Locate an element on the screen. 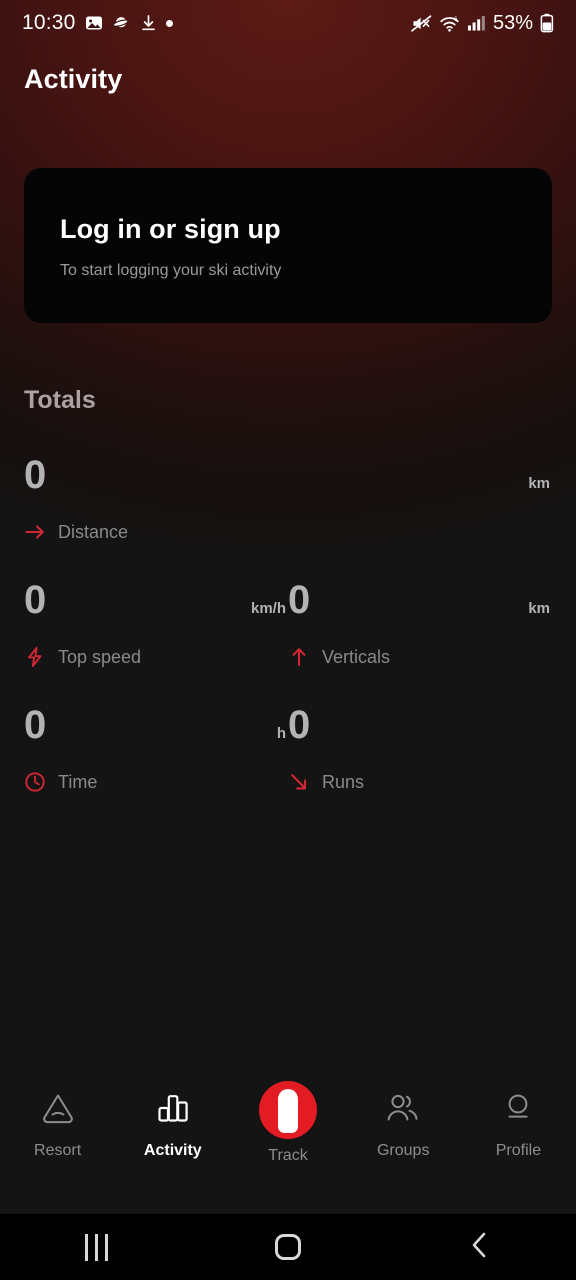 The image size is (576, 1280). battery-percent-label: 53% is located at coordinates (512, 22).